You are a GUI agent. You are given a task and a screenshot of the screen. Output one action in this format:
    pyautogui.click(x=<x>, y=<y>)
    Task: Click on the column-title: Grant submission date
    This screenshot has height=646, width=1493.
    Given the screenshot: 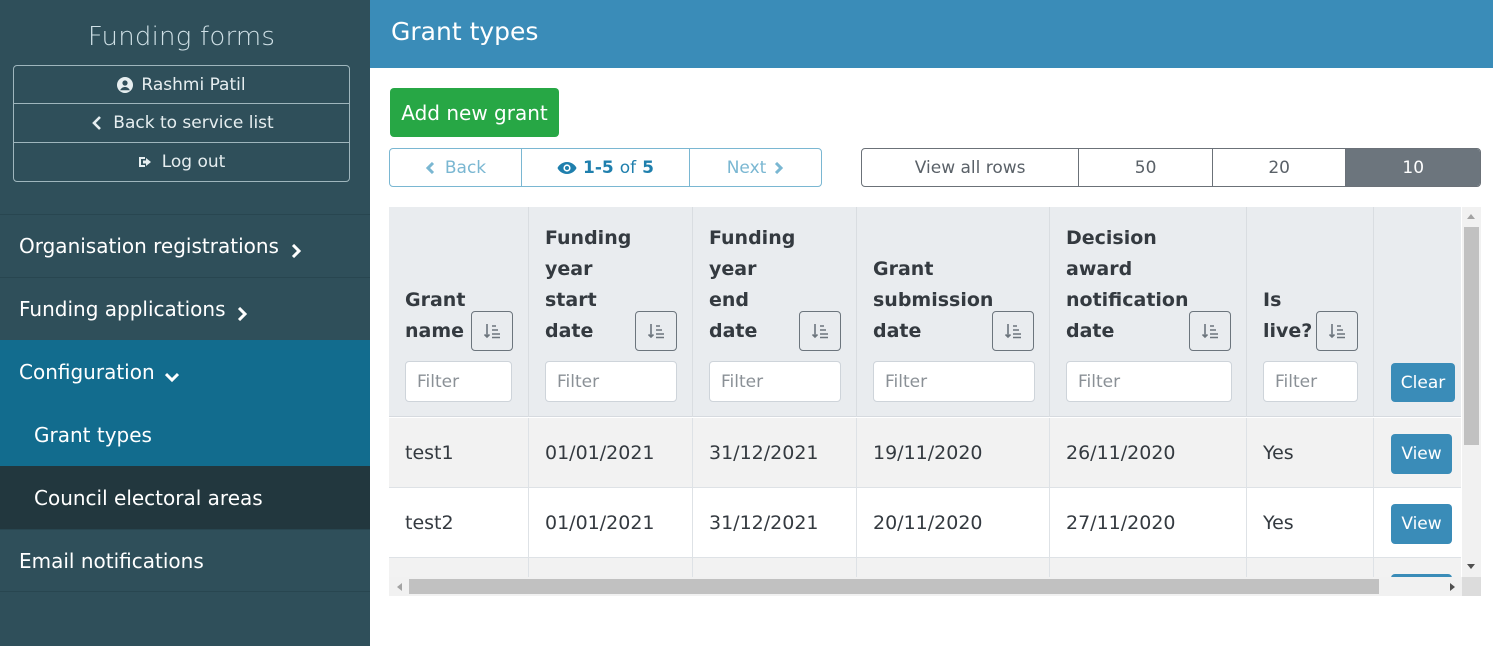 What is the action you would take?
    pyautogui.click(x=933, y=300)
    